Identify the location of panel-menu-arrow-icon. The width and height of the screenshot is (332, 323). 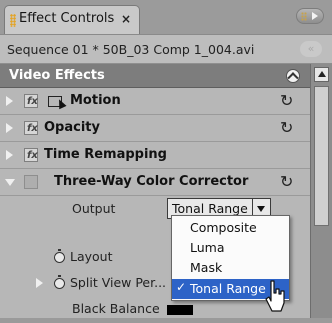
(315, 16).